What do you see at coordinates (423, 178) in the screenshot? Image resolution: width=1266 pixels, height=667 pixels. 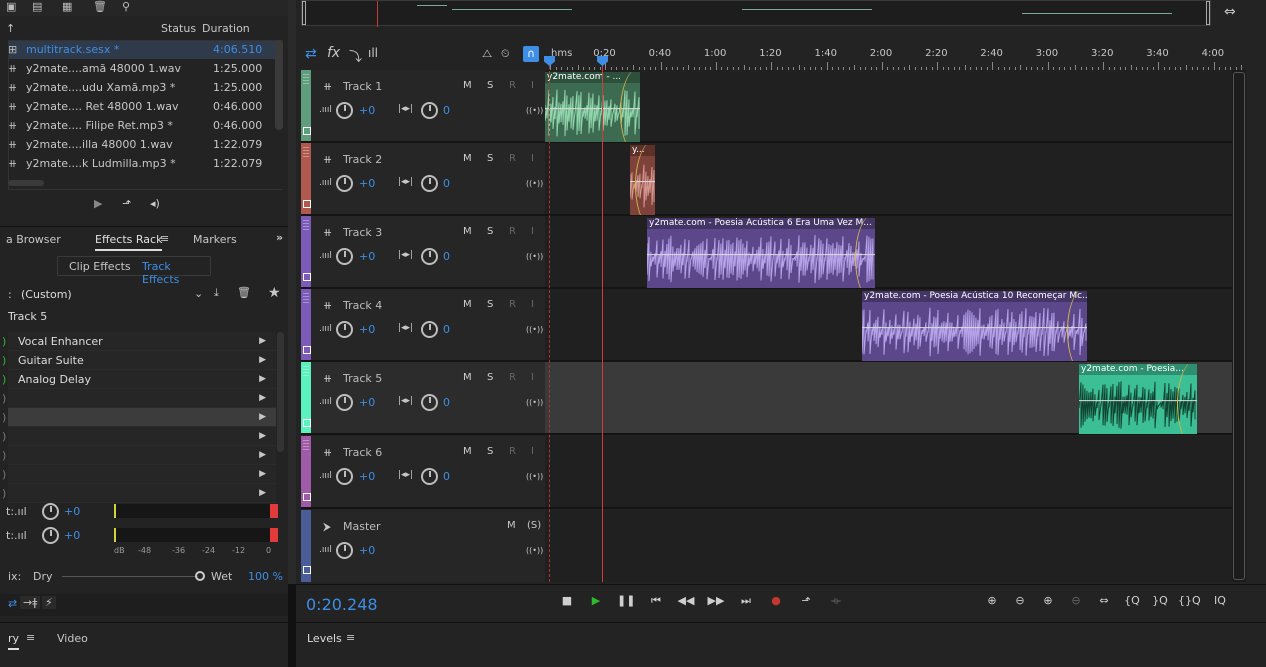 I see `track-header: ⧺ Track 2 M S R I .ıııl +0 |◂▸| 0 ((•))` at bounding box center [423, 178].